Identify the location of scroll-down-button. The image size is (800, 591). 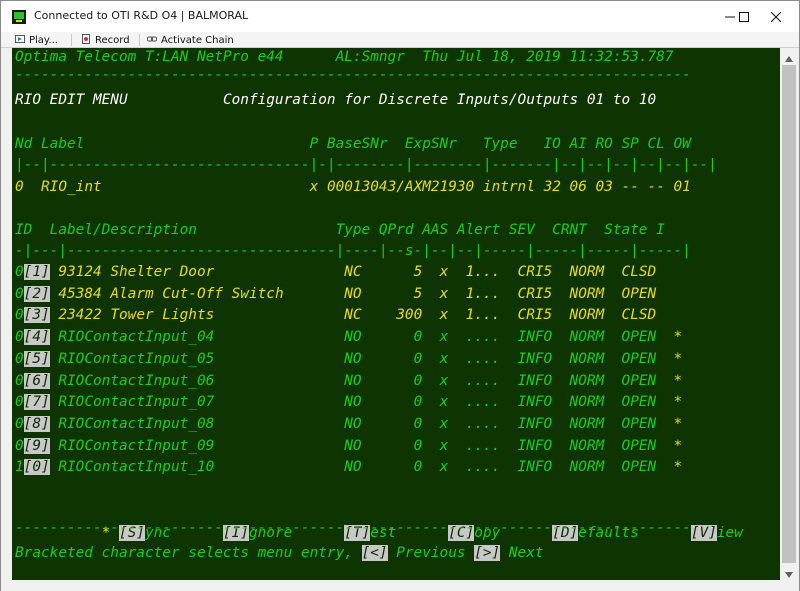
(789, 572).